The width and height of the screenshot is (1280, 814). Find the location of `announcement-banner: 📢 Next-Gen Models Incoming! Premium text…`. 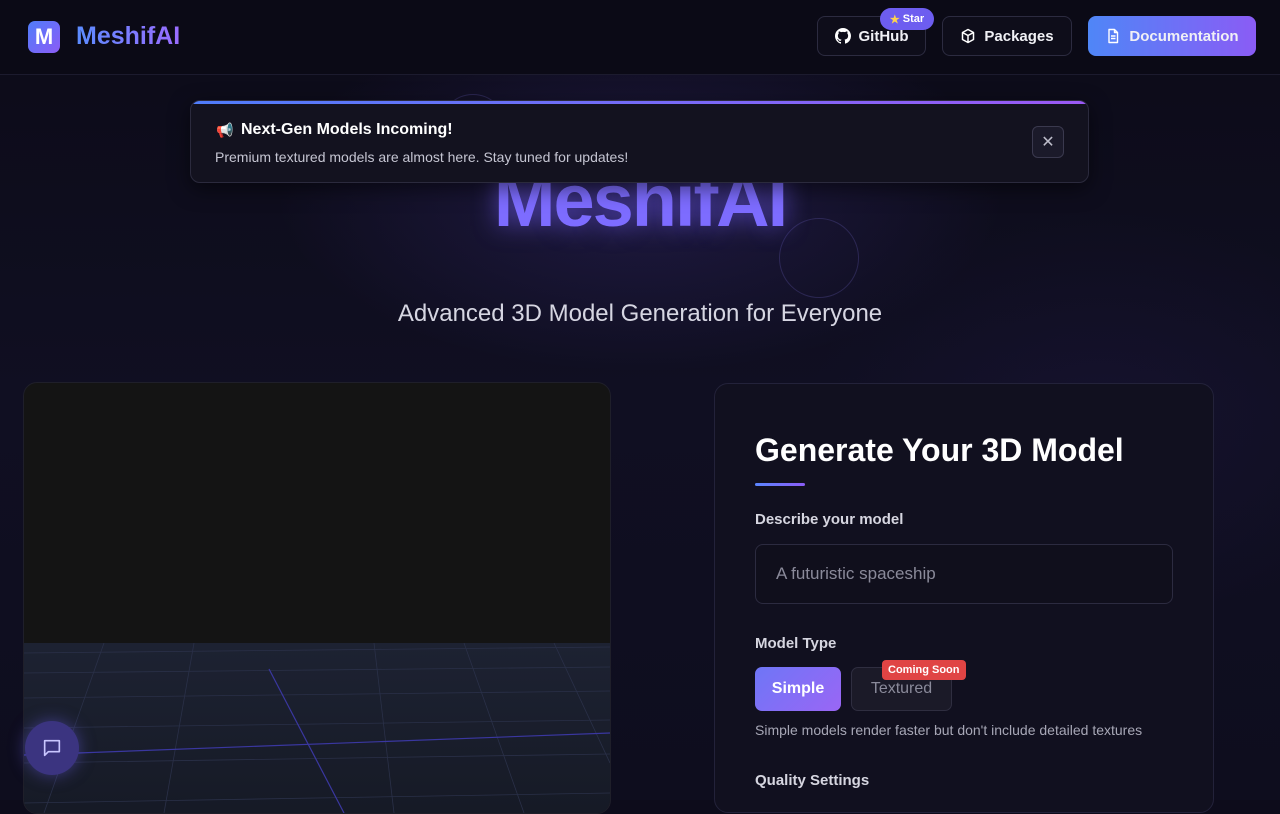

announcement-banner: 📢 Next-Gen Models Incoming! Premium text… is located at coordinates (639, 141).